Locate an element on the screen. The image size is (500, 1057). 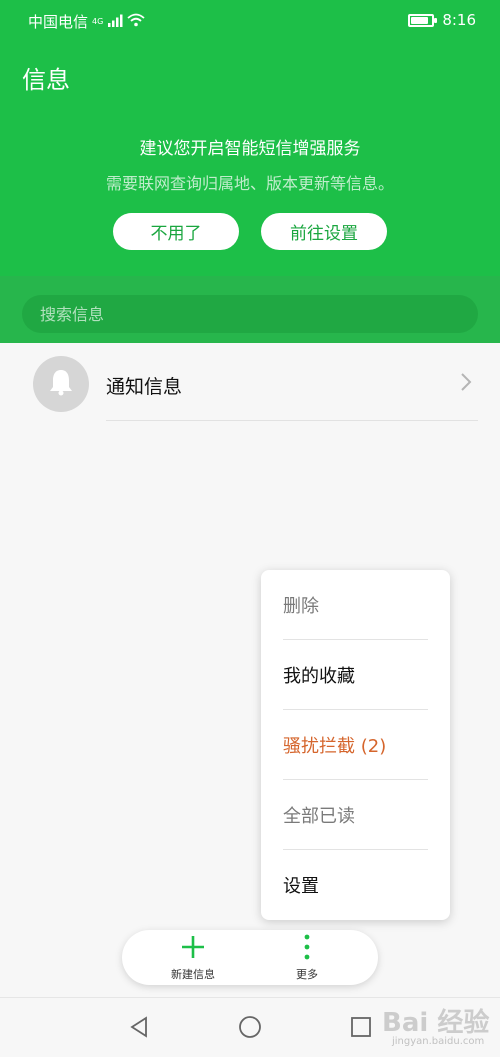
carrier-label: 中国电信 is located at coordinates (58, 22).